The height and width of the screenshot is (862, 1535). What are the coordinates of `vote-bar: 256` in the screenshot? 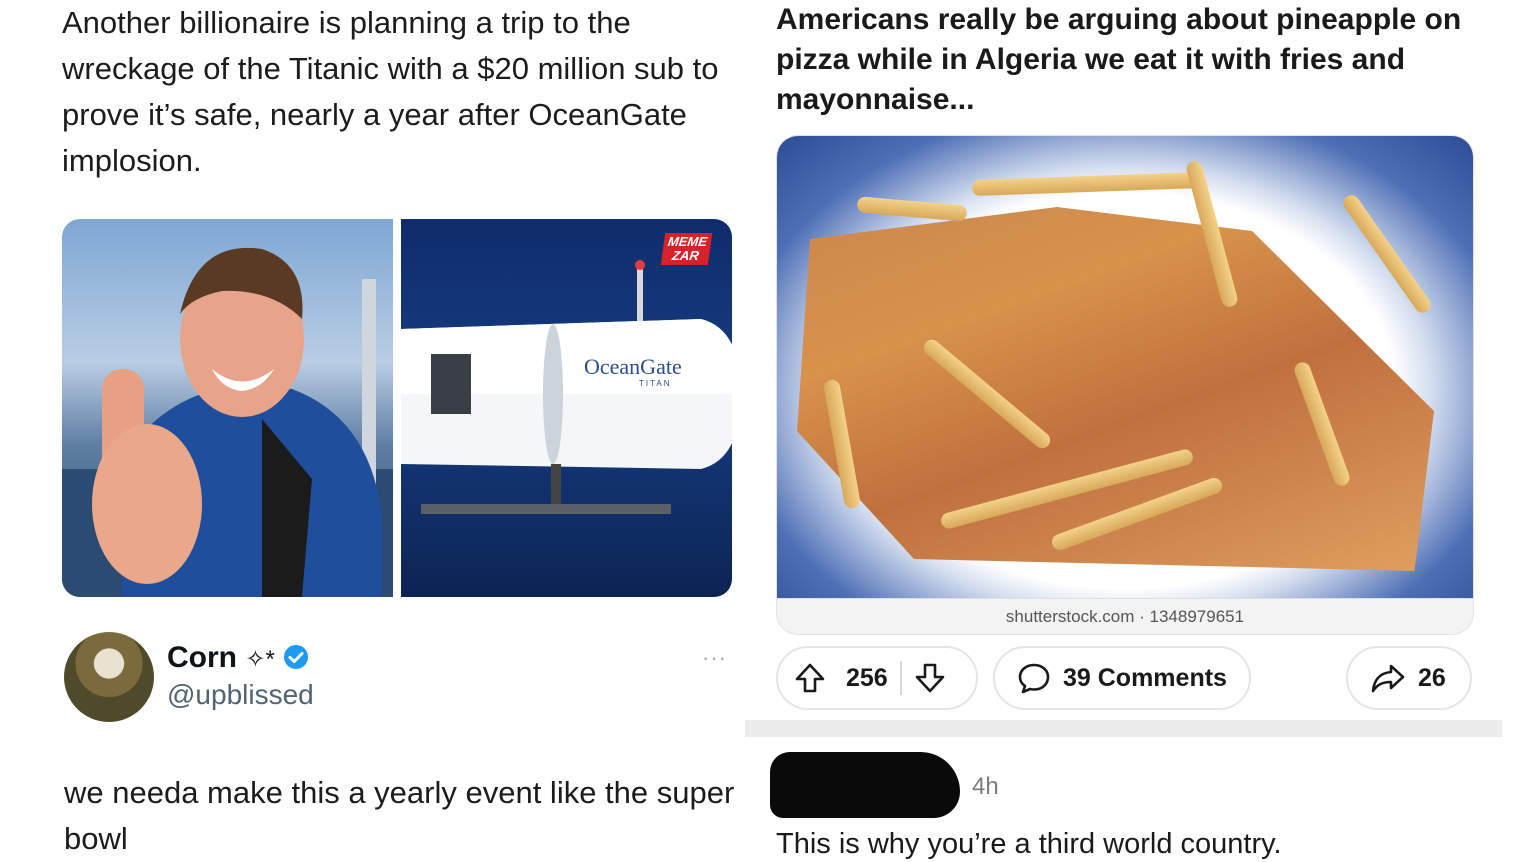 It's located at (877, 678).